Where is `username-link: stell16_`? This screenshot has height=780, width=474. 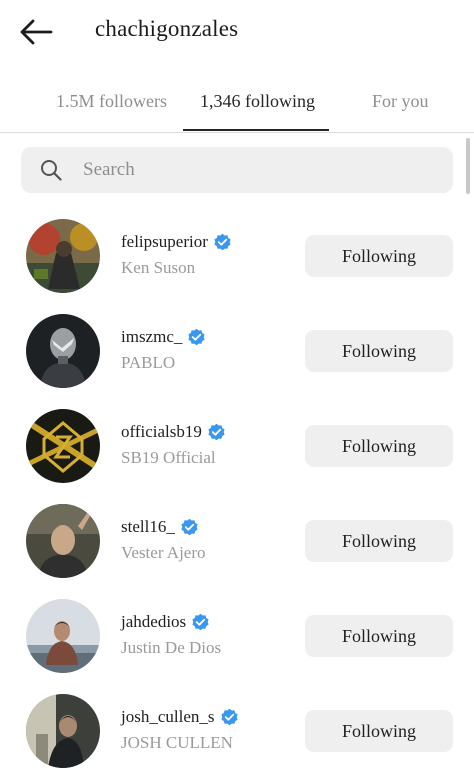
username-link: stell16_ is located at coordinates (160, 527).